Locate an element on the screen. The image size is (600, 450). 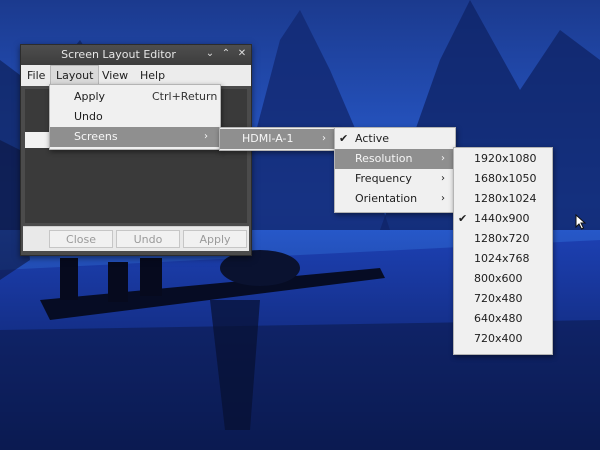
title-bar: Screen Layout Editor ⌄ ⌃ ✕ is located at coordinates (136, 55).